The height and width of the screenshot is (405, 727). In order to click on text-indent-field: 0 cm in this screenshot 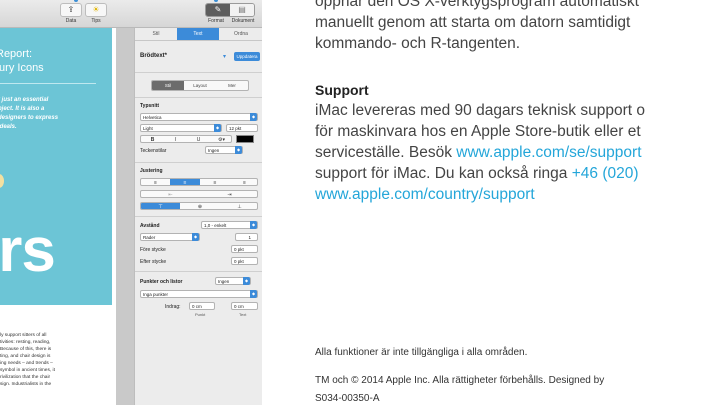, I will do `click(244, 306)`.